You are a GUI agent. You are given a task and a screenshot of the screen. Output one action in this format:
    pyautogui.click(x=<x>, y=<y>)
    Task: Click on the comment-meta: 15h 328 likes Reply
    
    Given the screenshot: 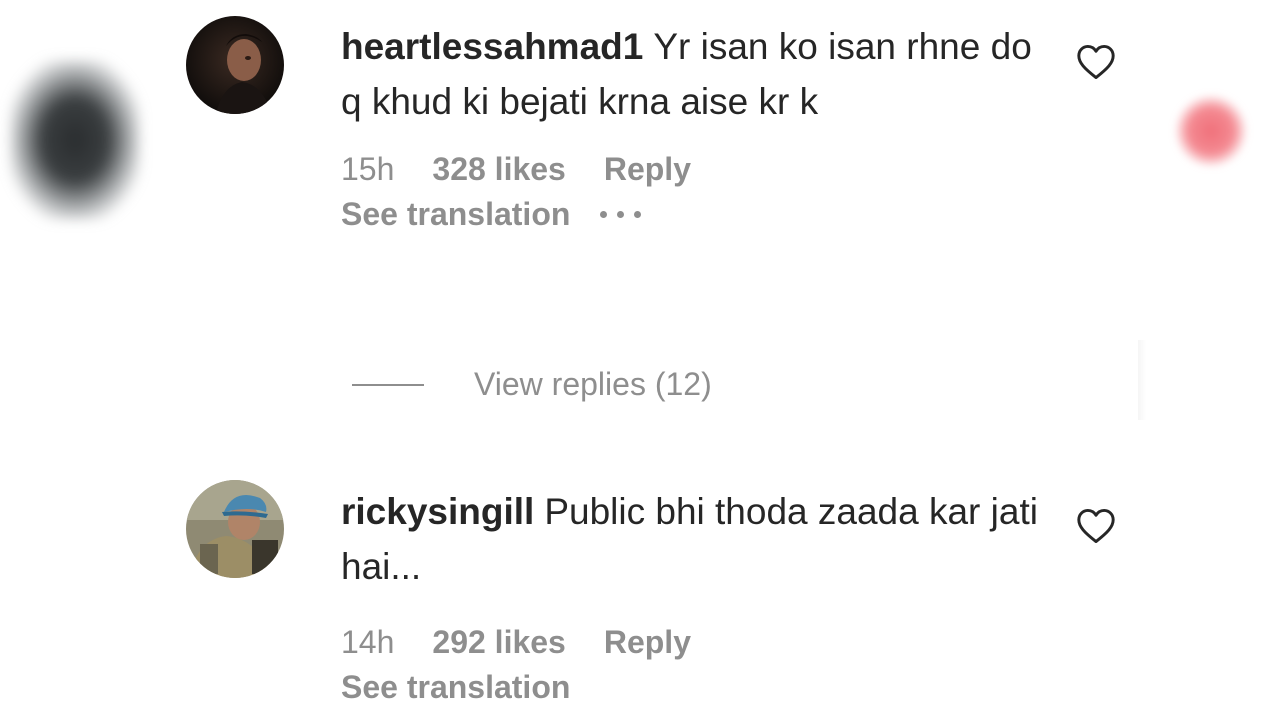 What is the action you would take?
    pyautogui.click(x=691, y=169)
    